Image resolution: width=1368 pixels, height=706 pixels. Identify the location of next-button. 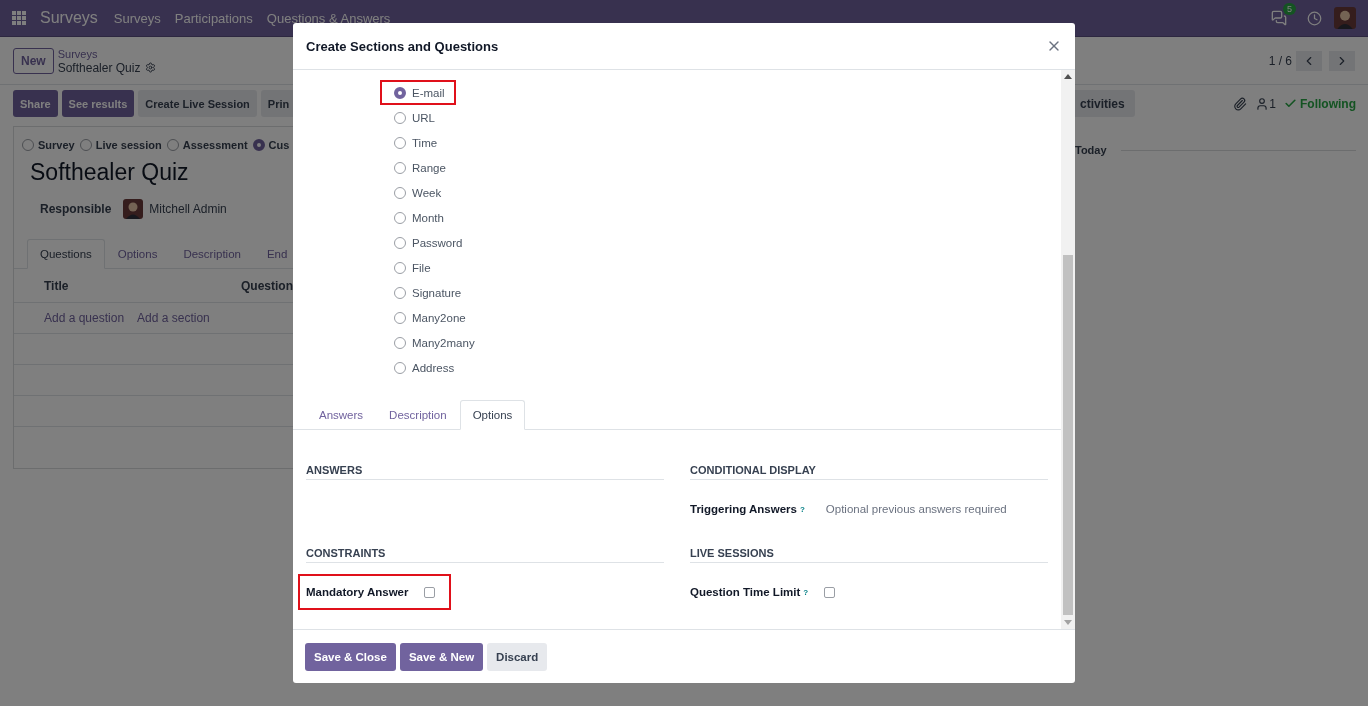
(1342, 60).